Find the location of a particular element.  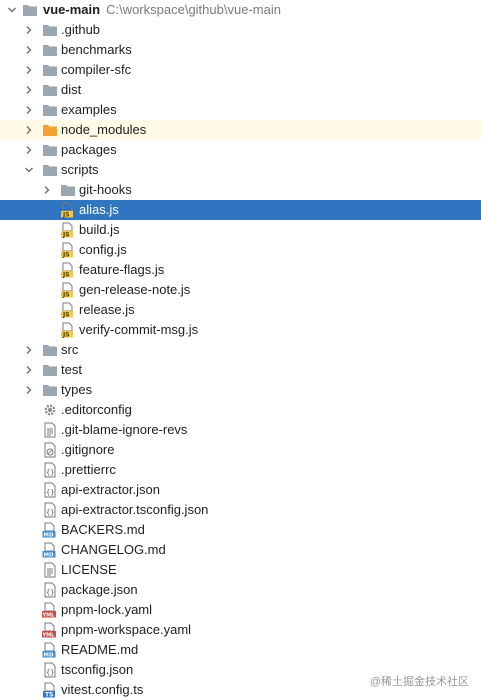

folder-benchmarks: benchmarks is located at coordinates (240, 50).